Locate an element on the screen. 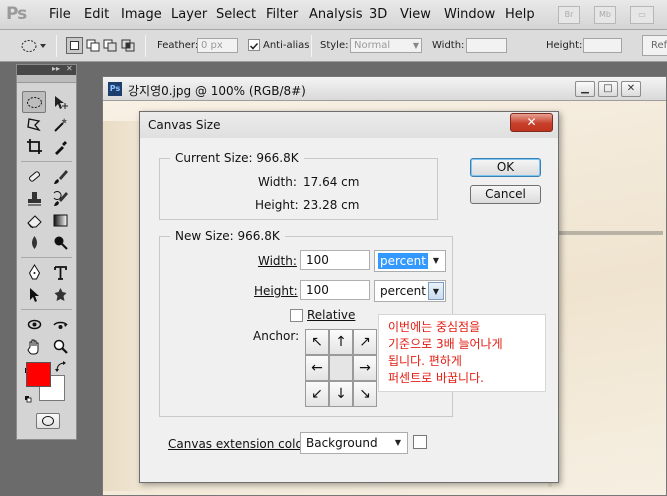 The width and height of the screenshot is (667, 496). history-brush-tool-icon is located at coordinates (60, 198).